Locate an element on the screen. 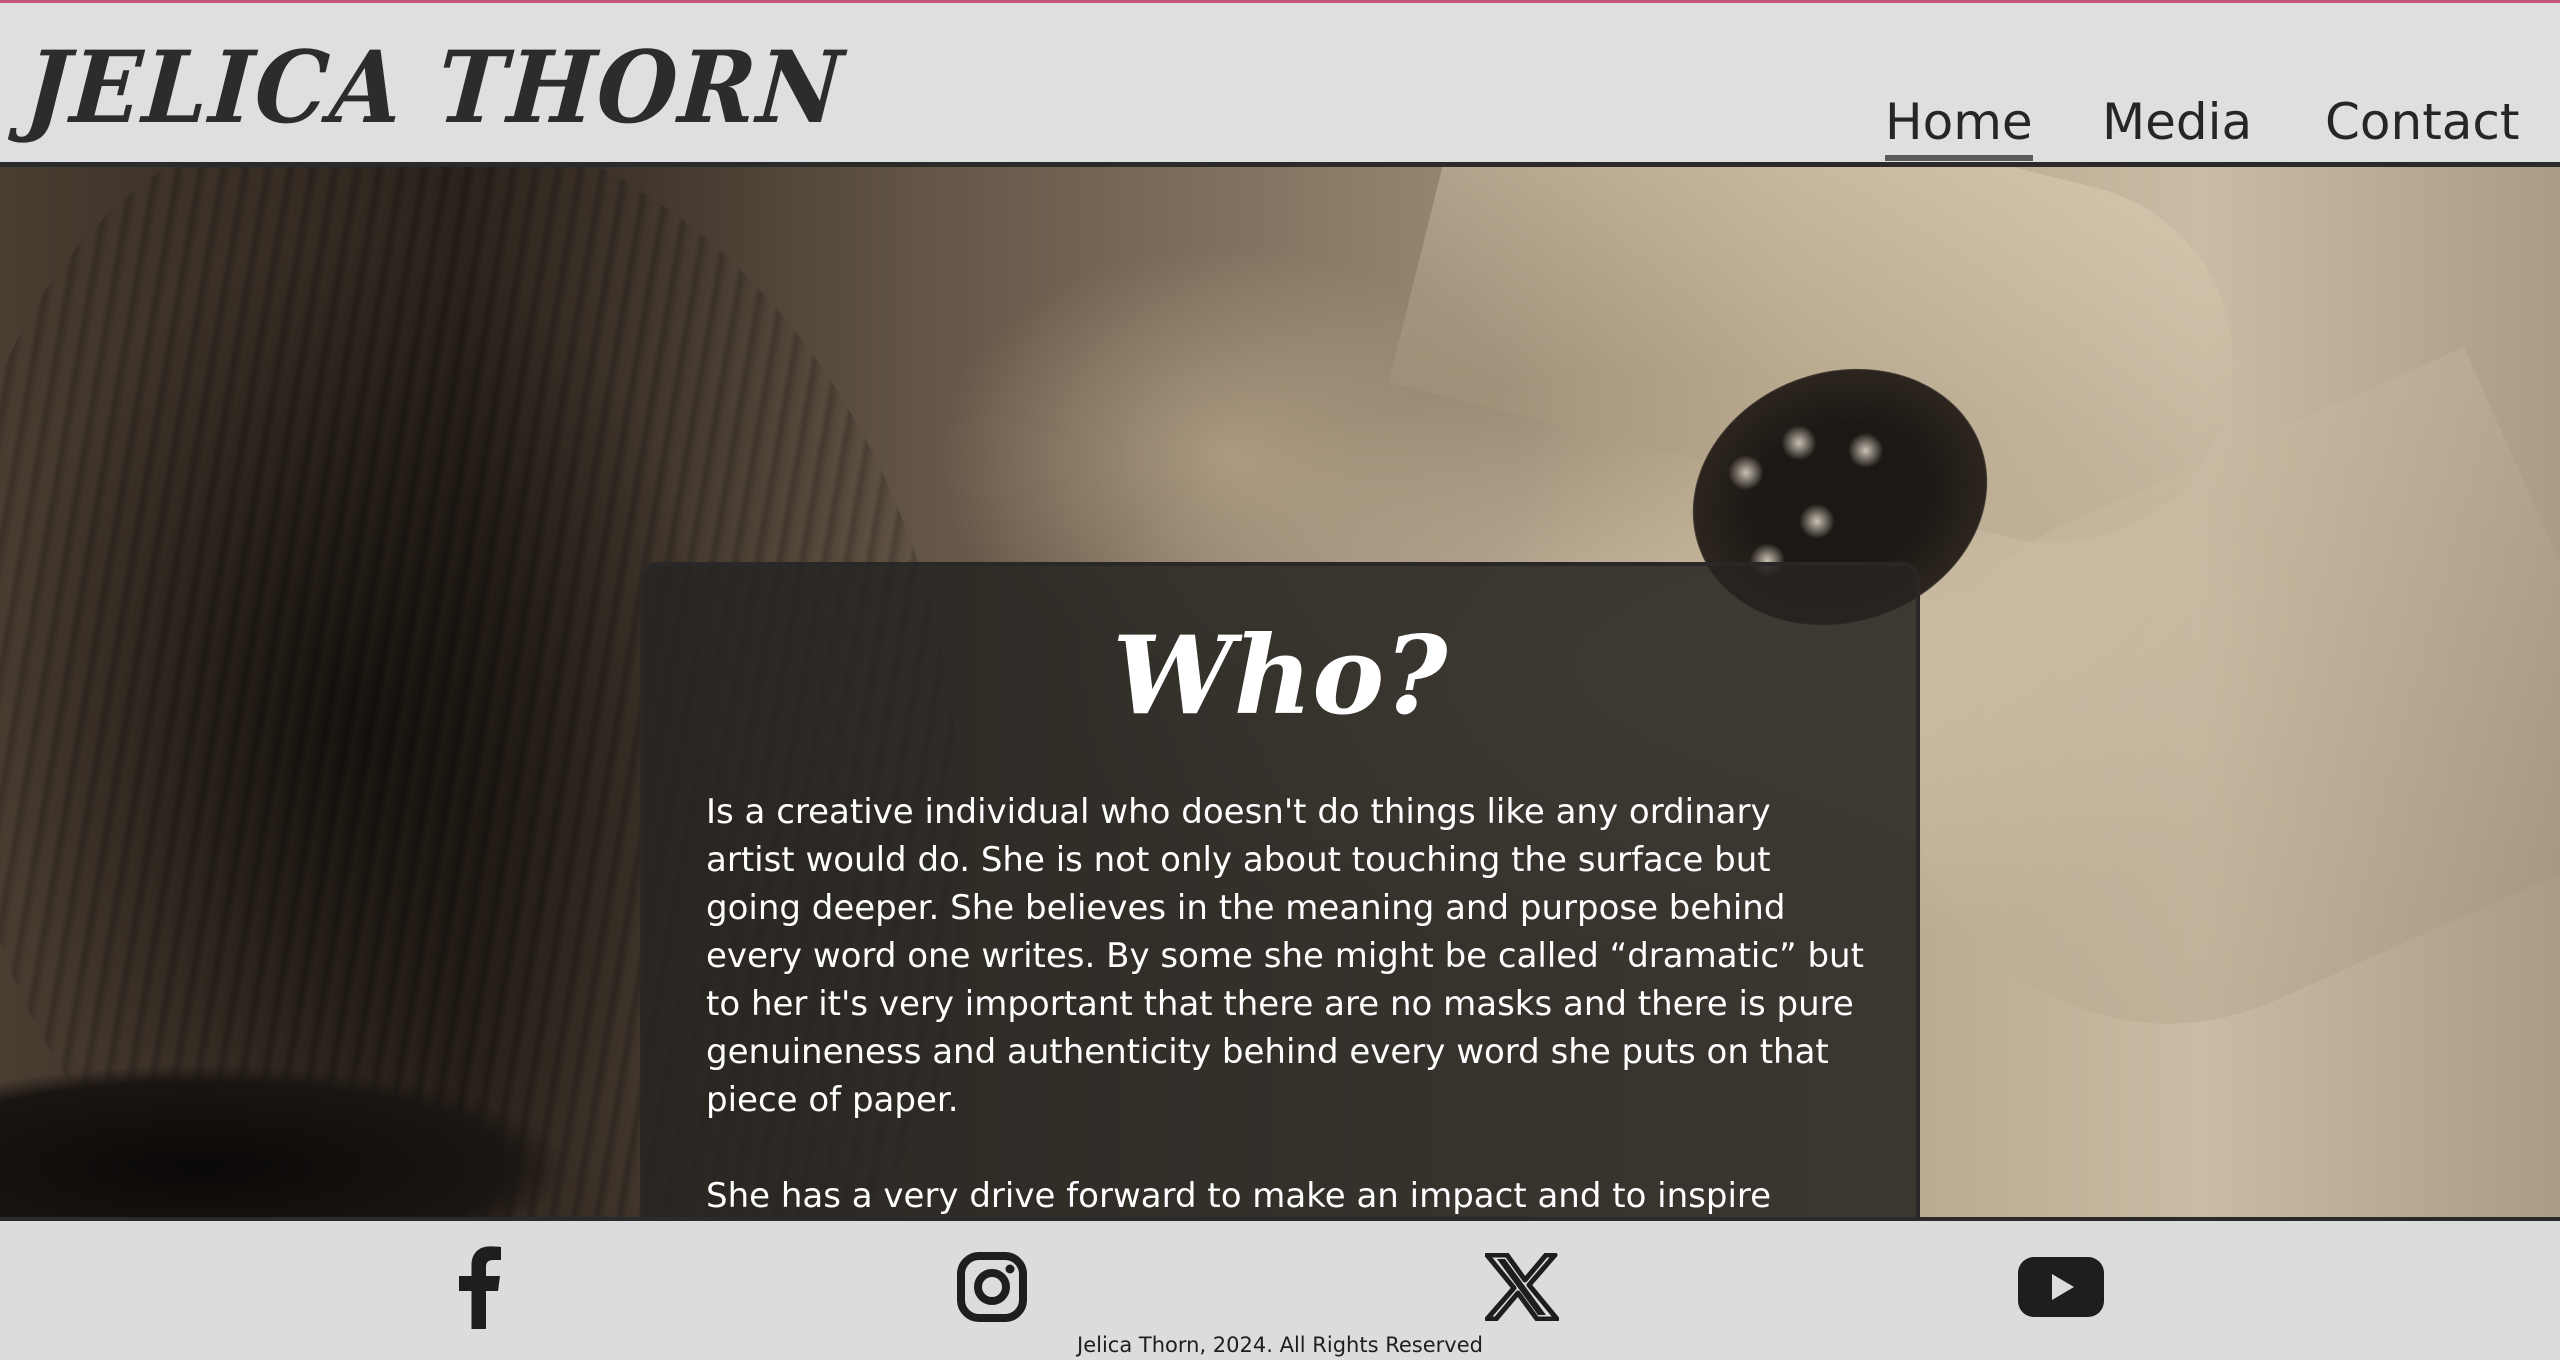 This screenshot has width=2560, height=1360. nav-contact-link: Contact is located at coordinates (2422, 122).